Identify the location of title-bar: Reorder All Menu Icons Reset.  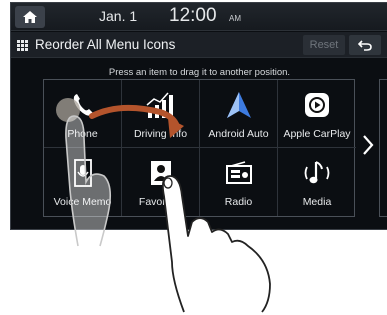
(199, 45).